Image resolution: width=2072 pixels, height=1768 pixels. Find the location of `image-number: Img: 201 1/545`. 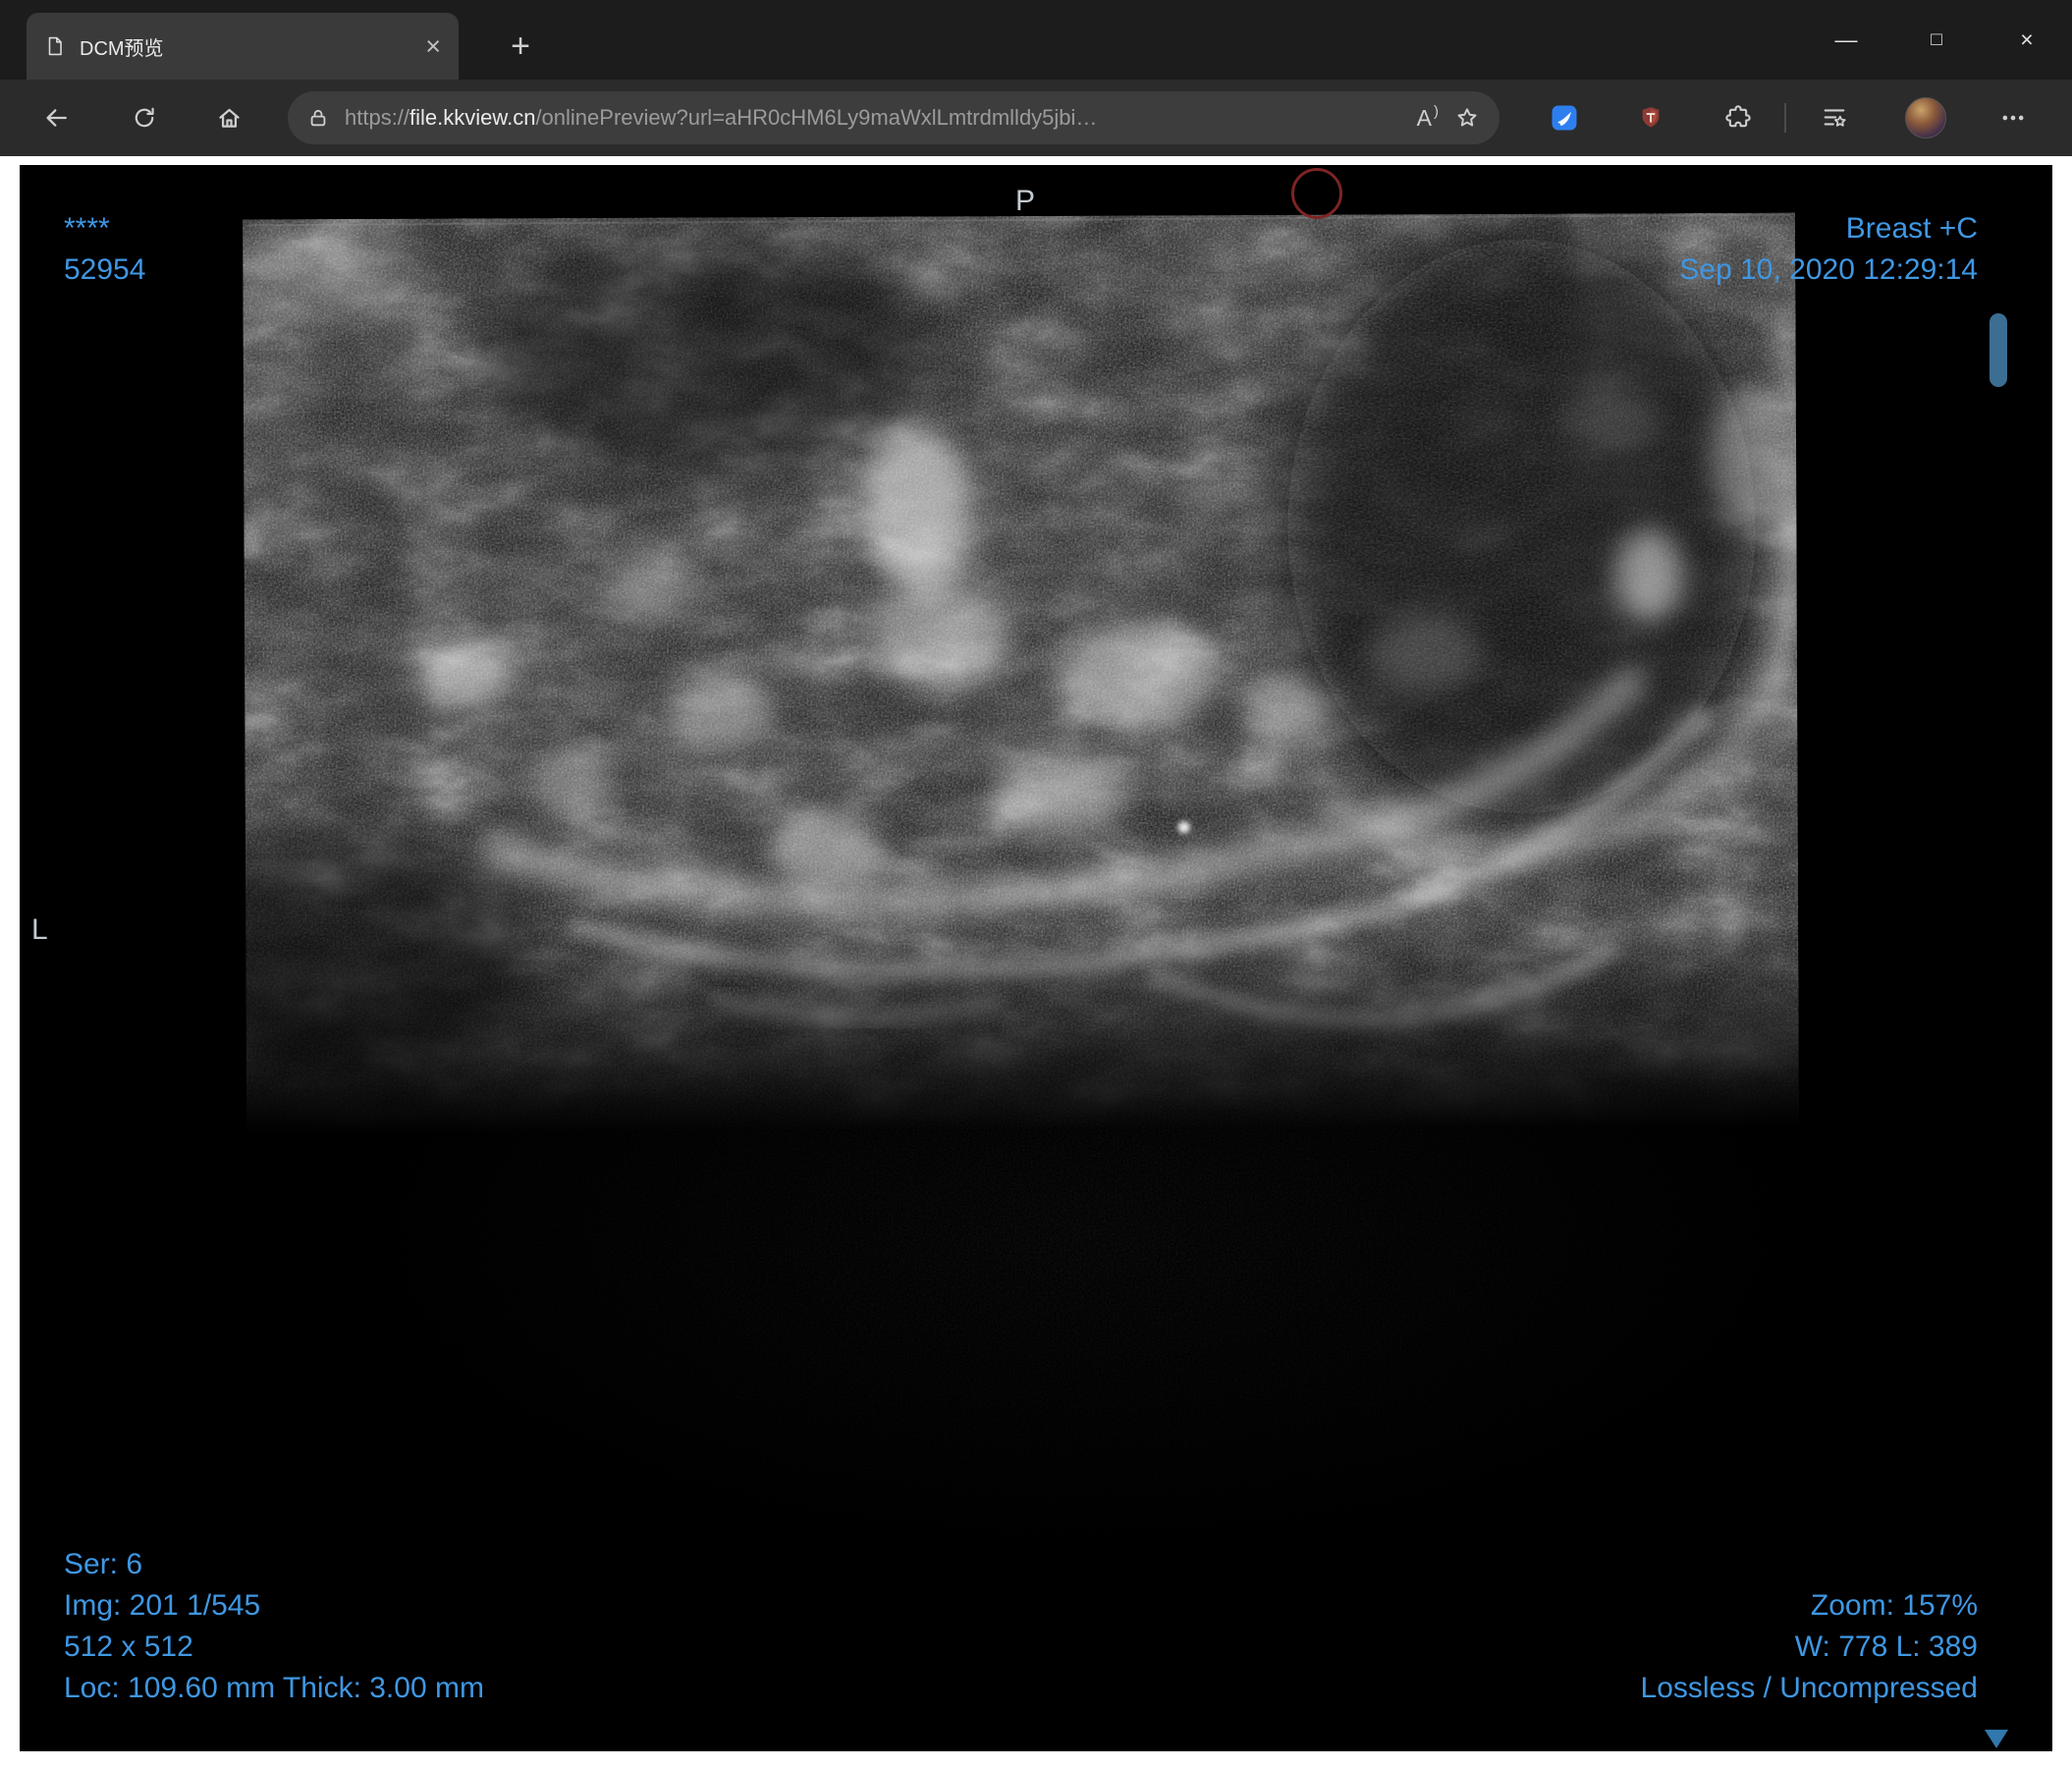

image-number: Img: 201 1/545 is located at coordinates (162, 1605).